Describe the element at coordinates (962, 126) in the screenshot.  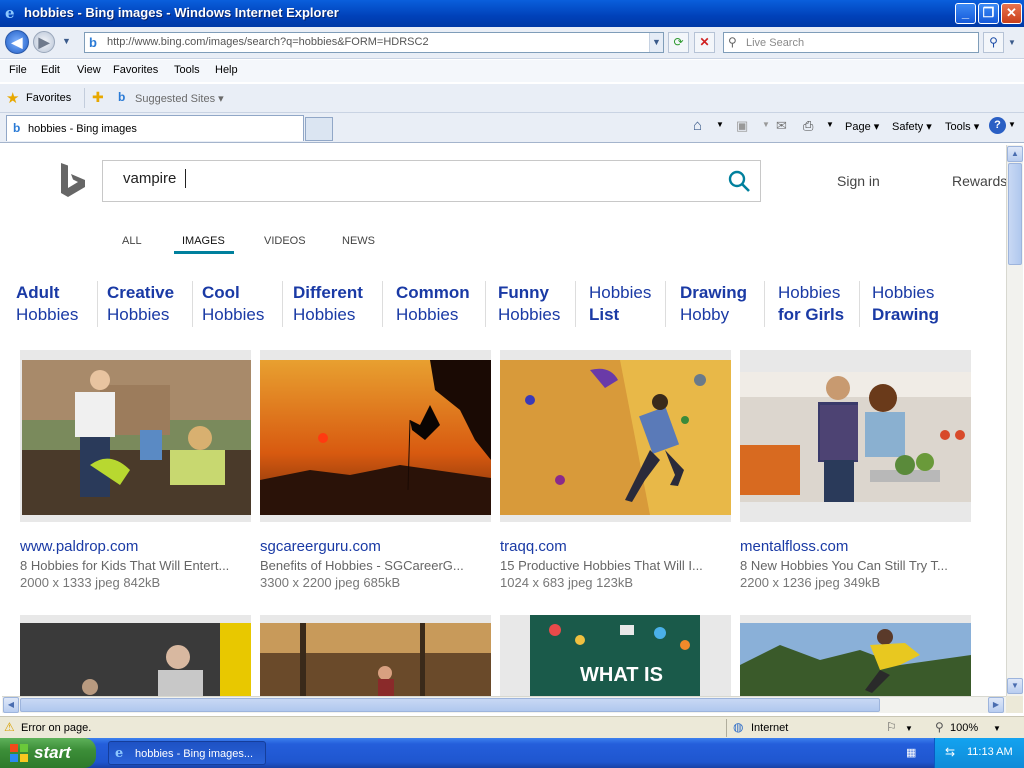
I see `tools-menu: Tools ▾` at that location.